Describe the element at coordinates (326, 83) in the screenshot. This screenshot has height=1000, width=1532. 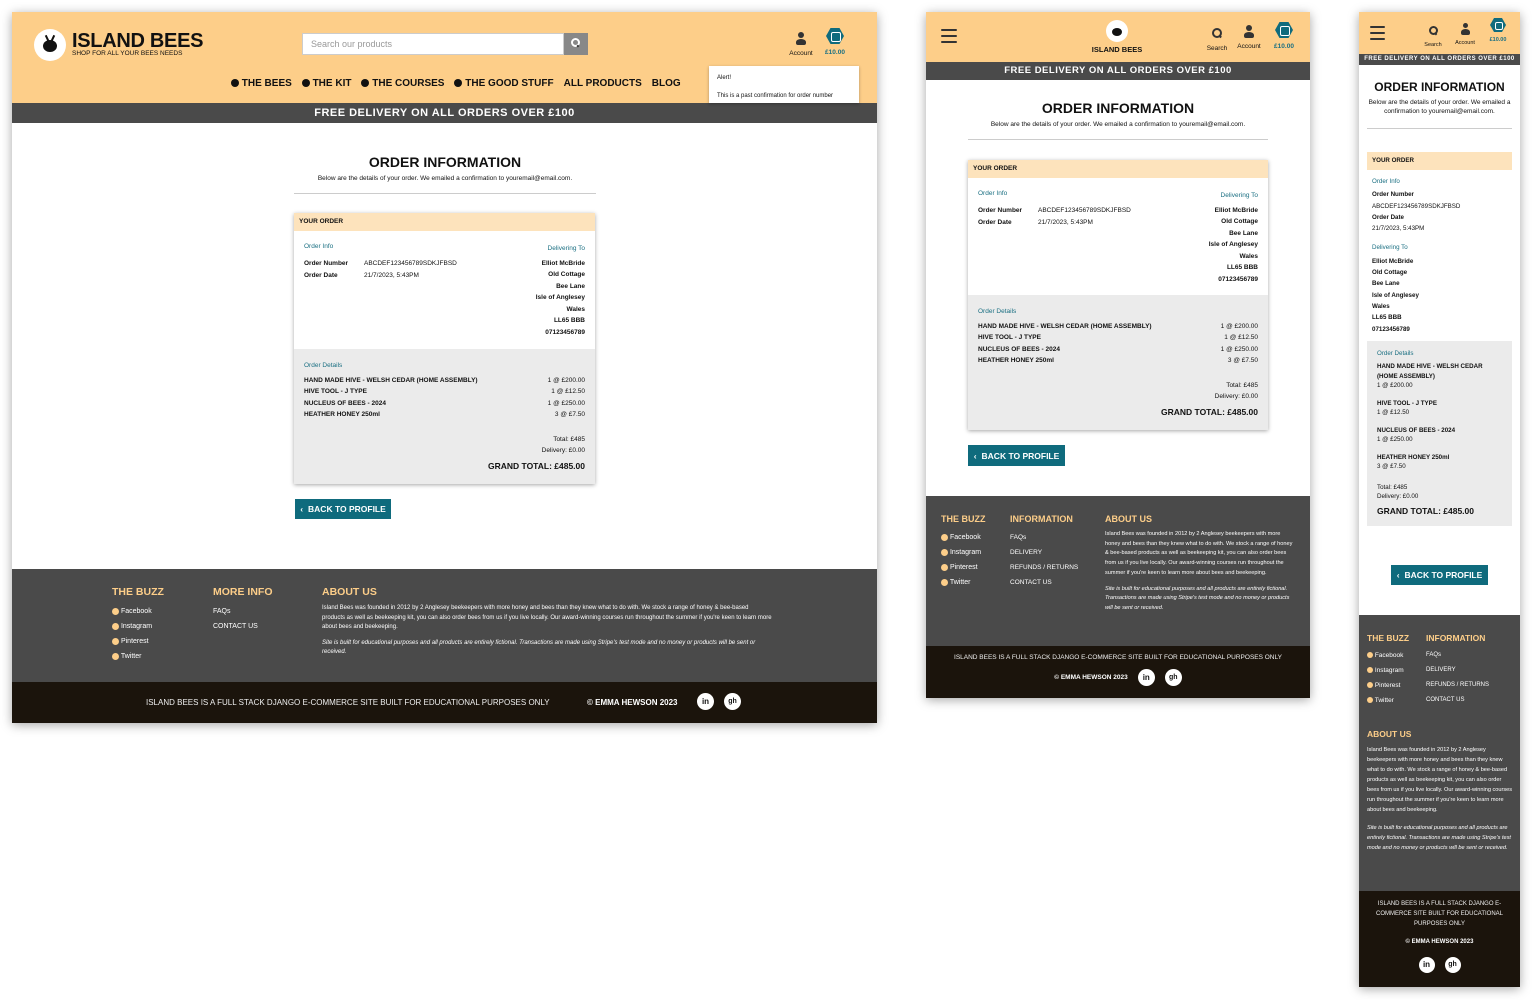
I see `nav-item-kit: THE KIT` at that location.